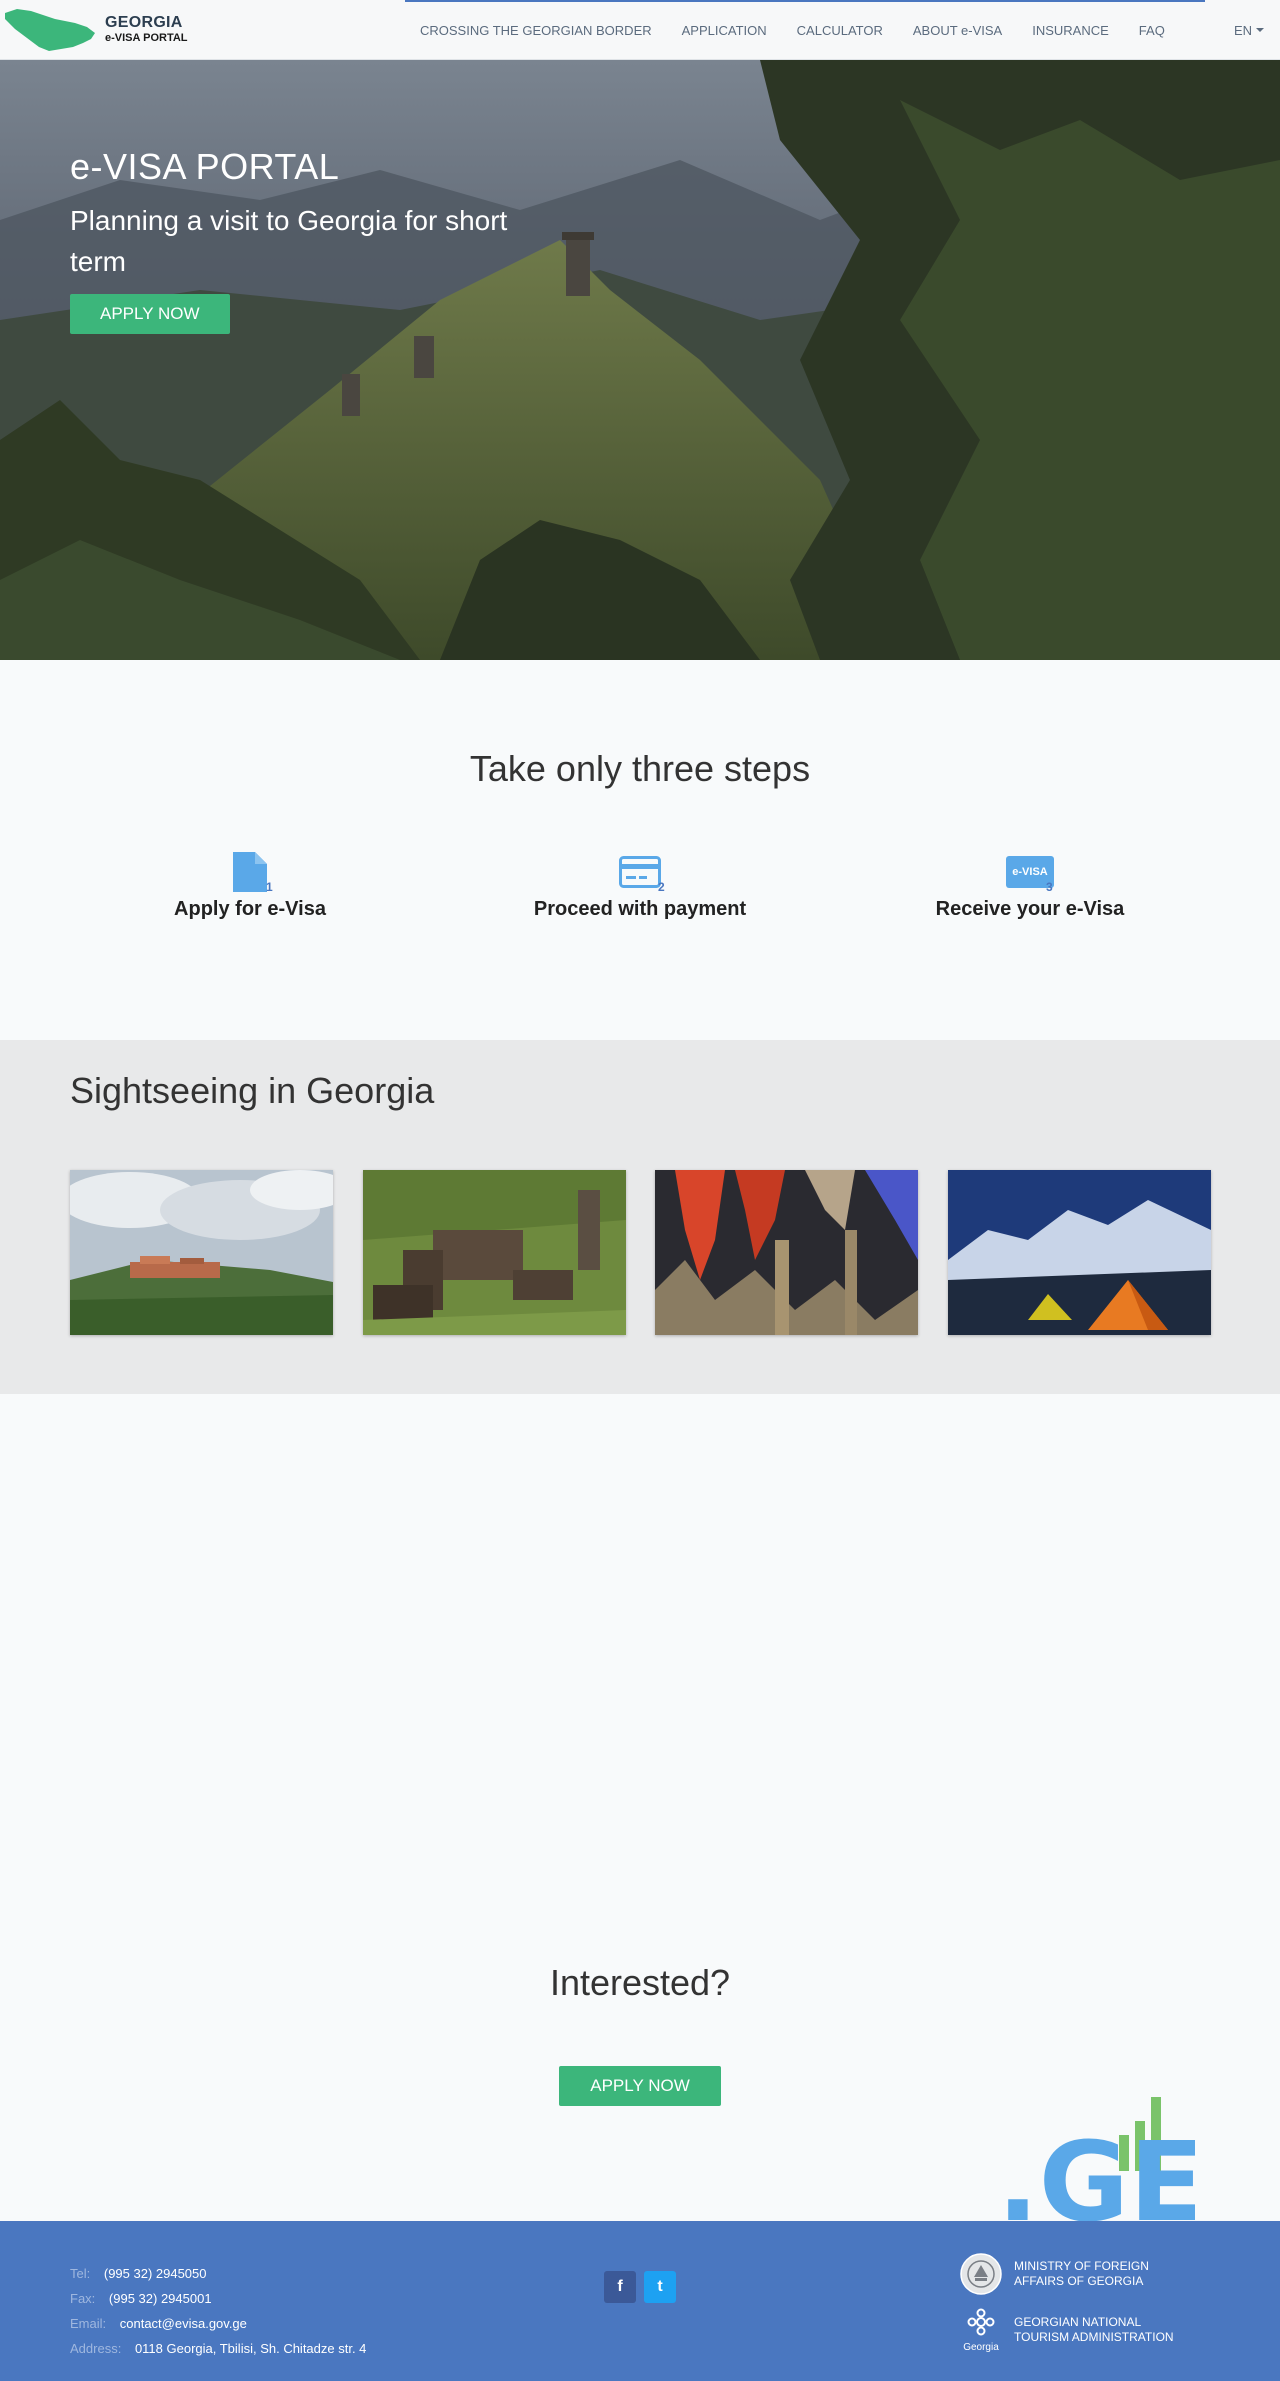 This screenshot has width=1280, height=2381. I want to click on interested-apply-now-button: APPLY NOW, so click(640, 2086).